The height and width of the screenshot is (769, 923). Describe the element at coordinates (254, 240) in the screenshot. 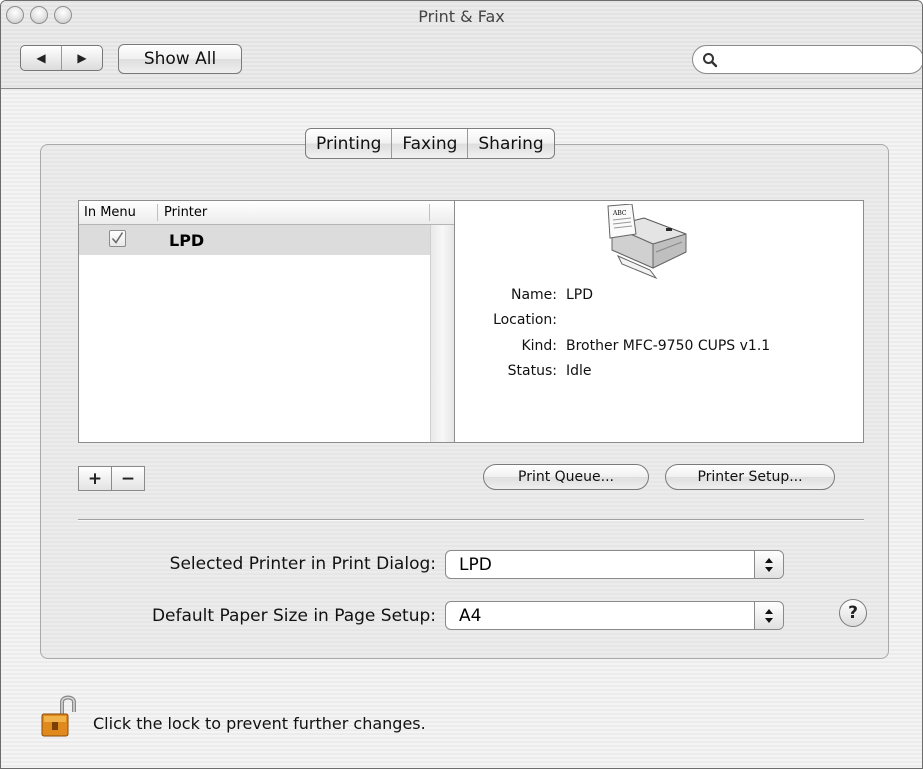

I see `printer-row: LPD` at that location.